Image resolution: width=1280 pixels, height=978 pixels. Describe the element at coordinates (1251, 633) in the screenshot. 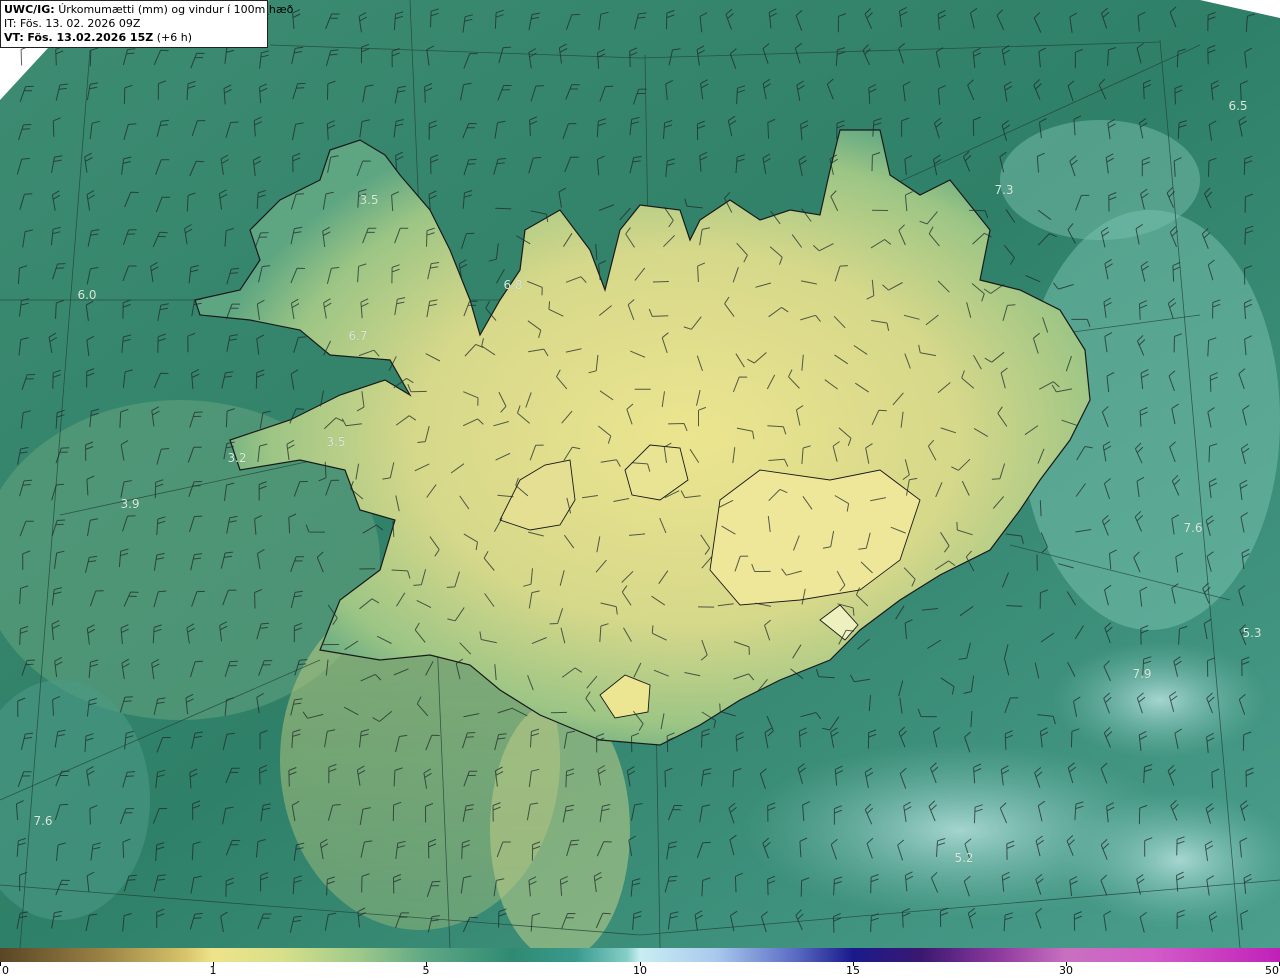

I see `precip-value-label: 5.3` at that location.